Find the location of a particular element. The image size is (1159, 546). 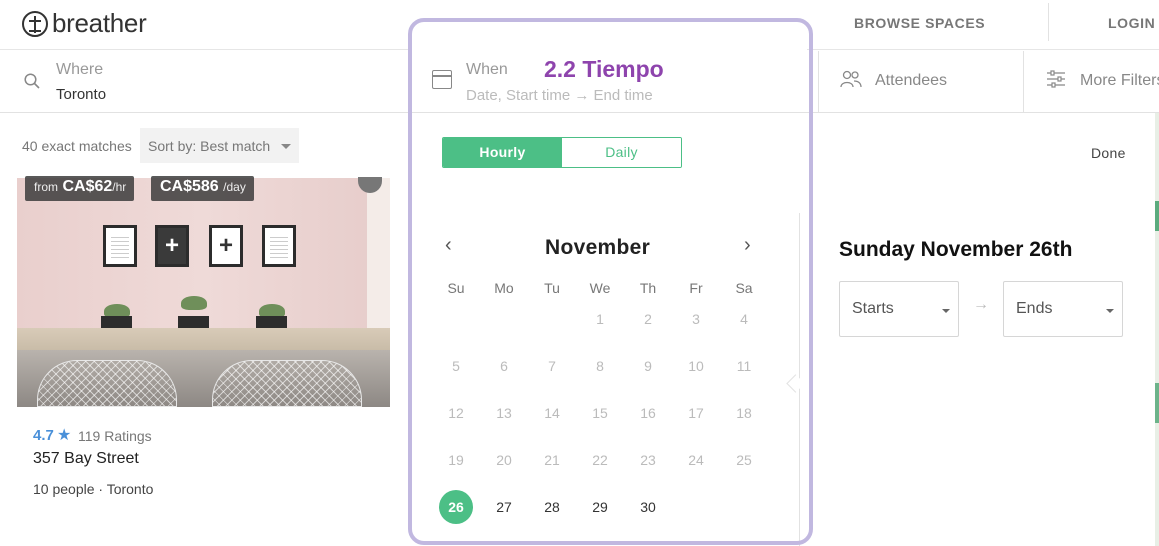

calendar-day: 18 is located at coordinates (744, 413).